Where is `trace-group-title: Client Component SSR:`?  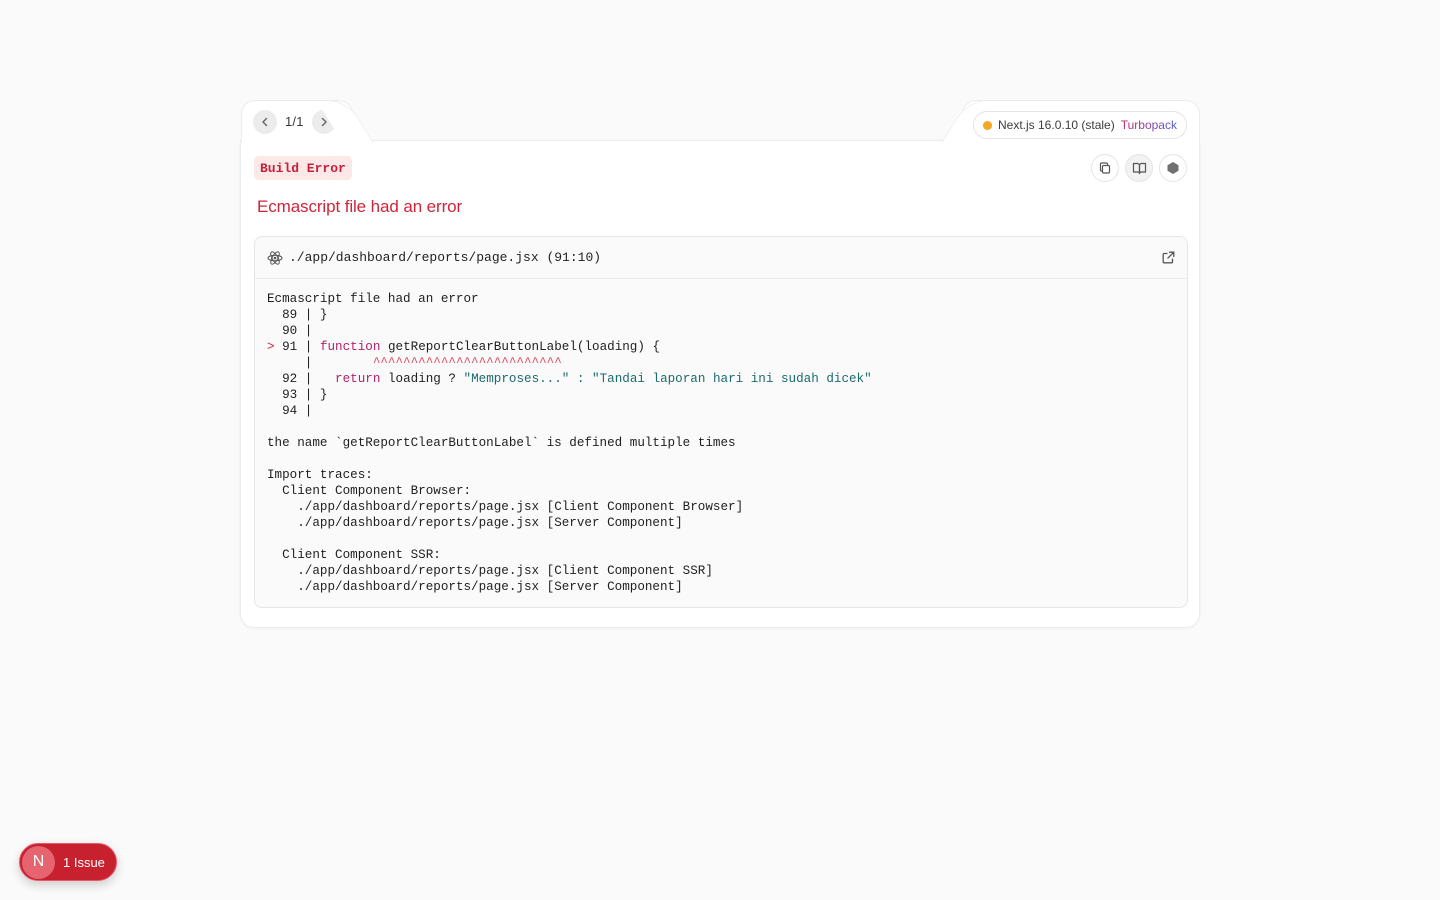
trace-group-title: Client Component SSR: is located at coordinates (361, 555).